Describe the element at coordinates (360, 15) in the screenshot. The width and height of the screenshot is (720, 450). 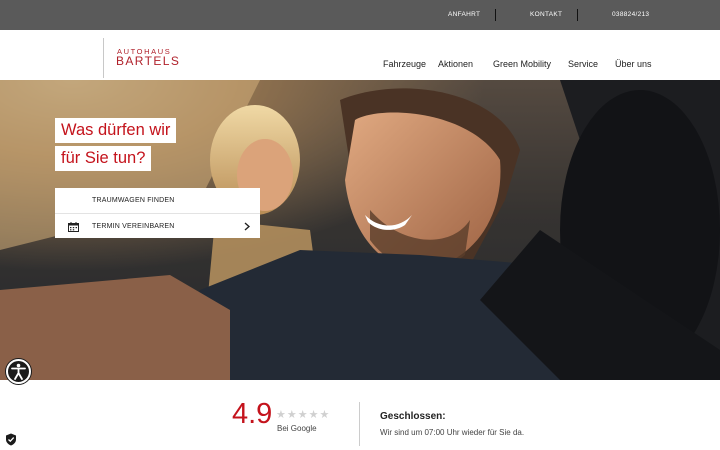
I see `top-bar: ANFAHRT KONTAKT 038824/213` at that location.